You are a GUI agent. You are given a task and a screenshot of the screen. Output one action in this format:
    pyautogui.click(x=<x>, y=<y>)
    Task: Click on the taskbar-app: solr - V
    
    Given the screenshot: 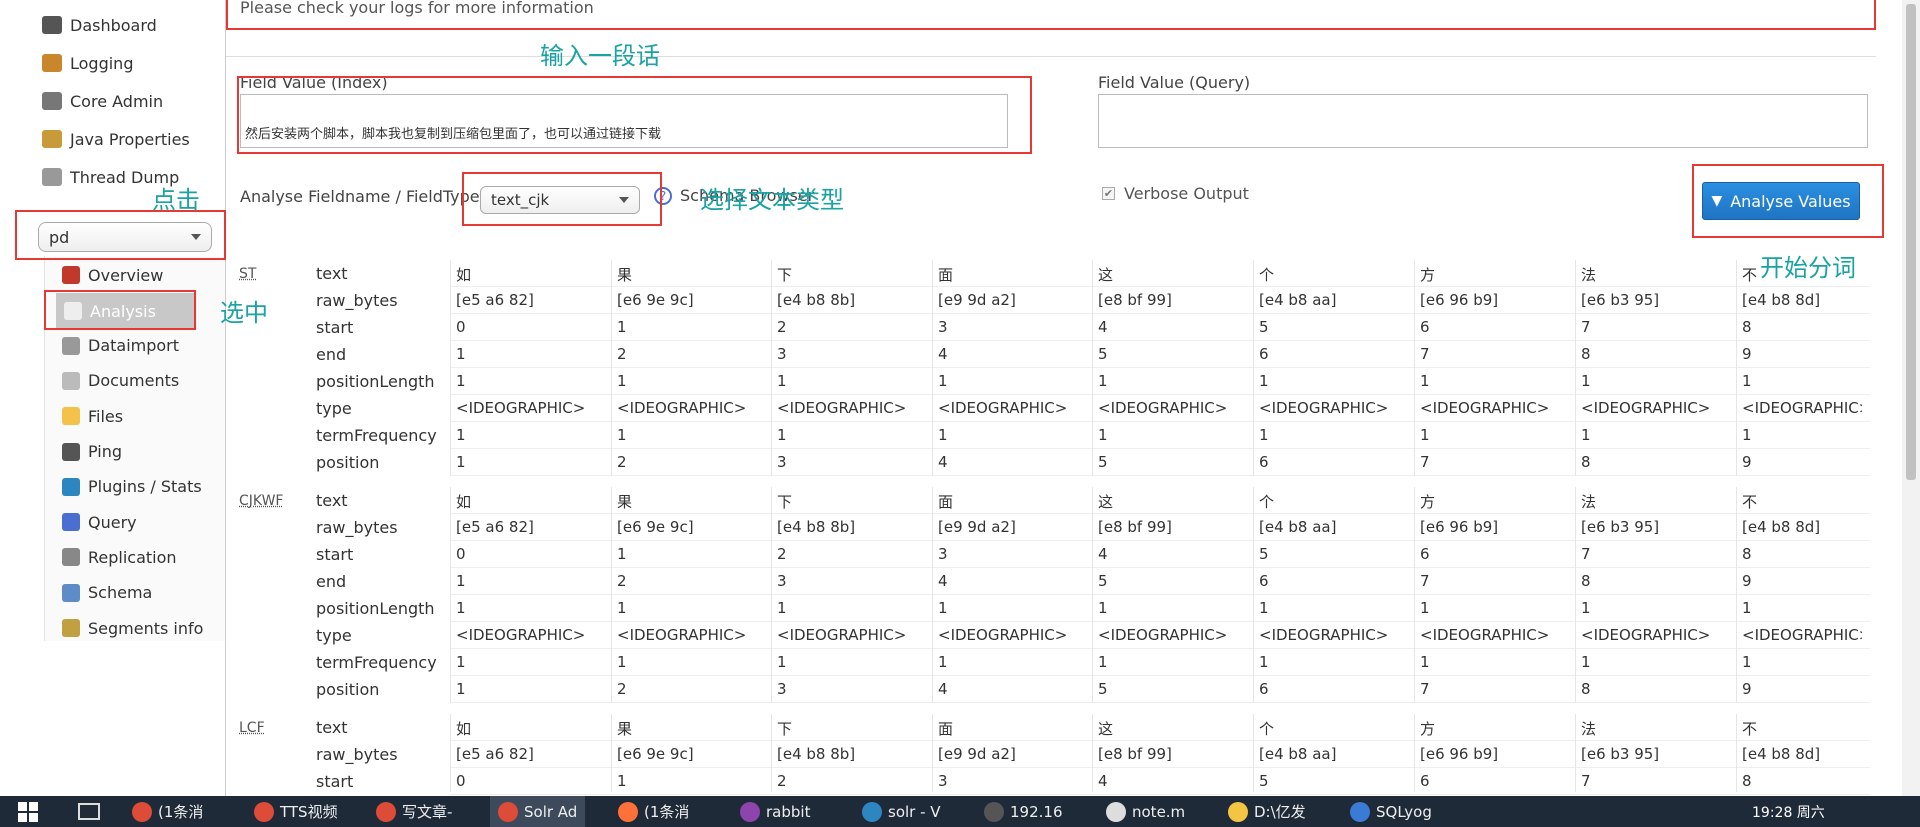 What is the action you would take?
    pyautogui.click(x=901, y=811)
    